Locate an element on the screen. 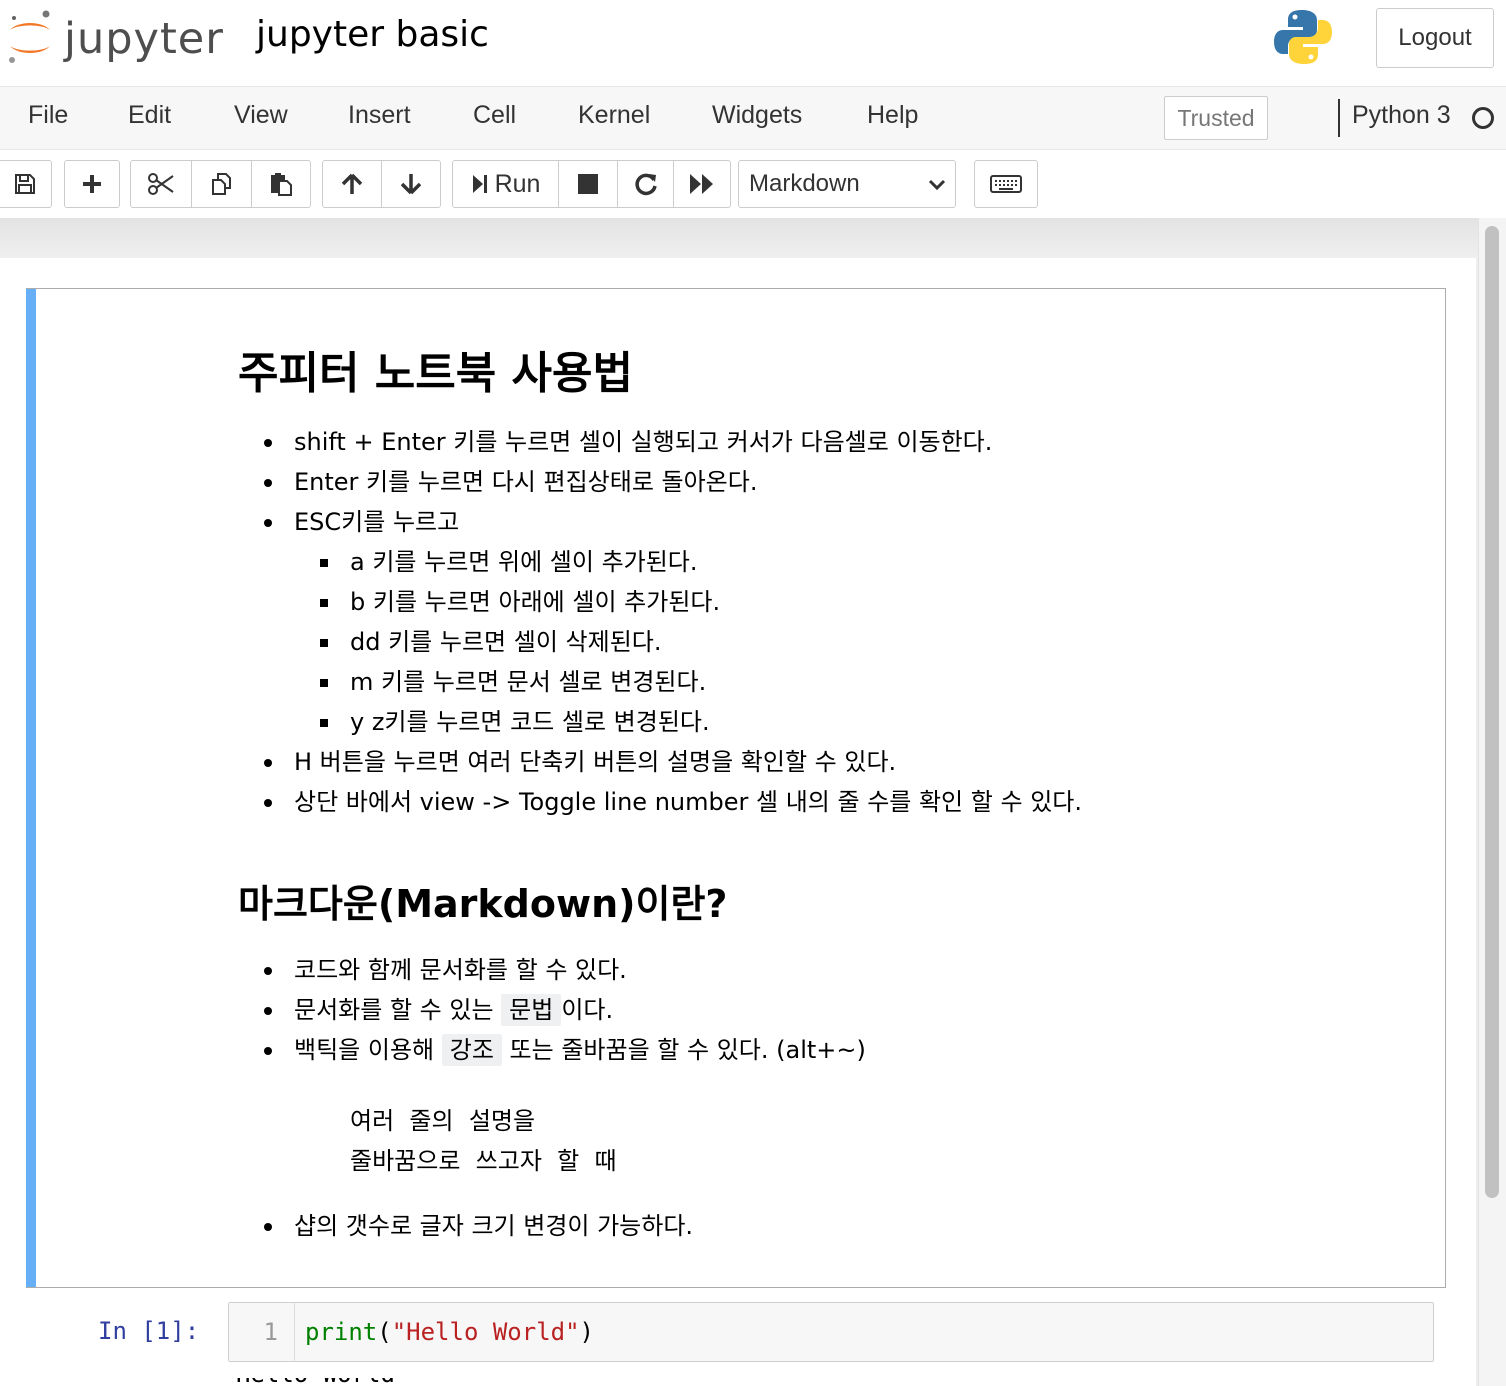  inline-code: 문법 is located at coordinates (531, 1010).